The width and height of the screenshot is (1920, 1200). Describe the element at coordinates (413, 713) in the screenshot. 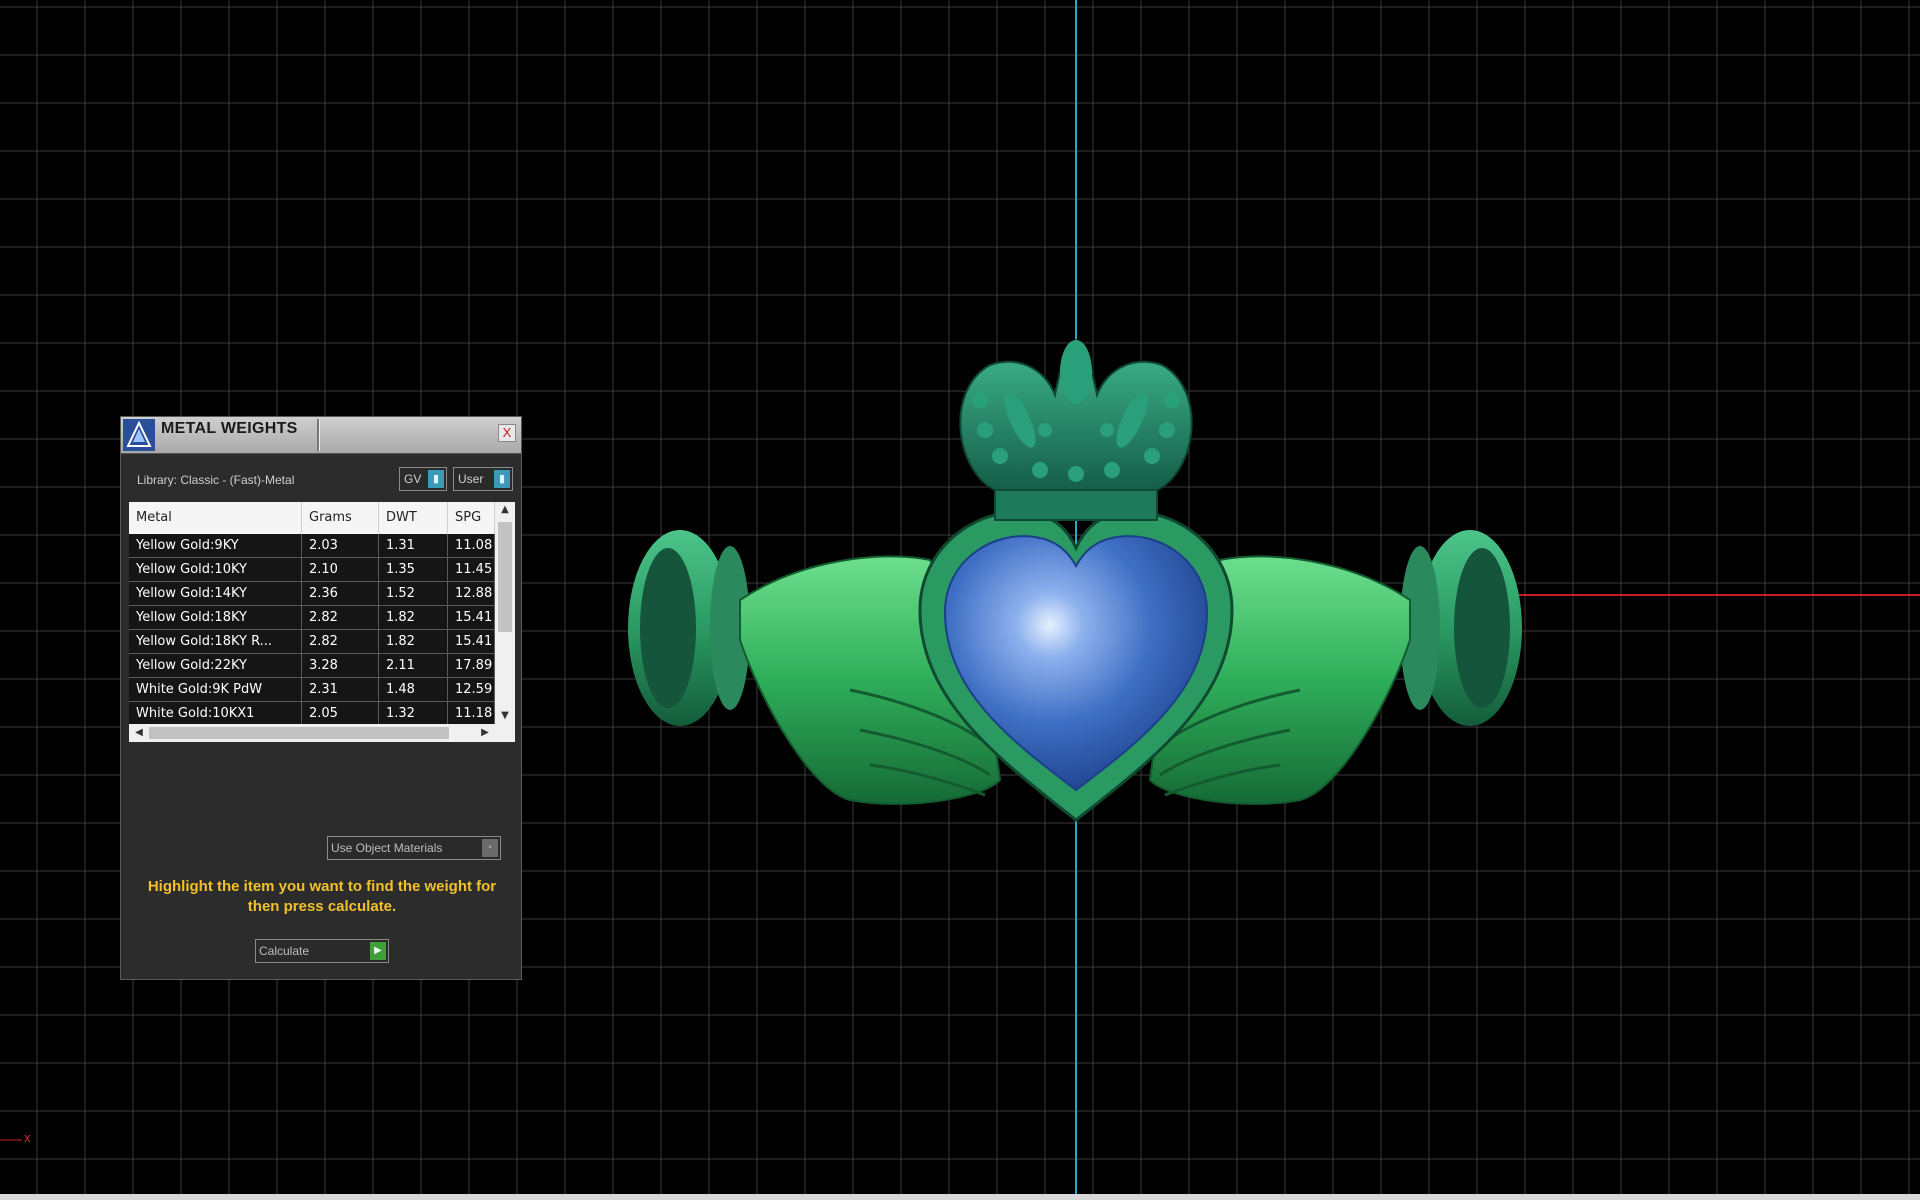

I see `cell-dwt: 1.32` at that location.